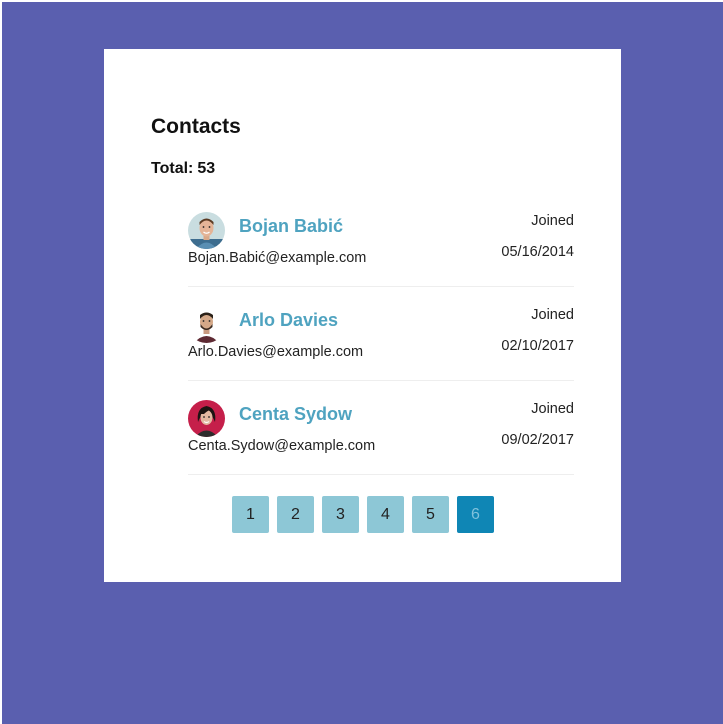 The height and width of the screenshot is (724, 723). What do you see at coordinates (276, 352) in the screenshot?
I see `contact-email: Arlo.Davies@example.com` at bounding box center [276, 352].